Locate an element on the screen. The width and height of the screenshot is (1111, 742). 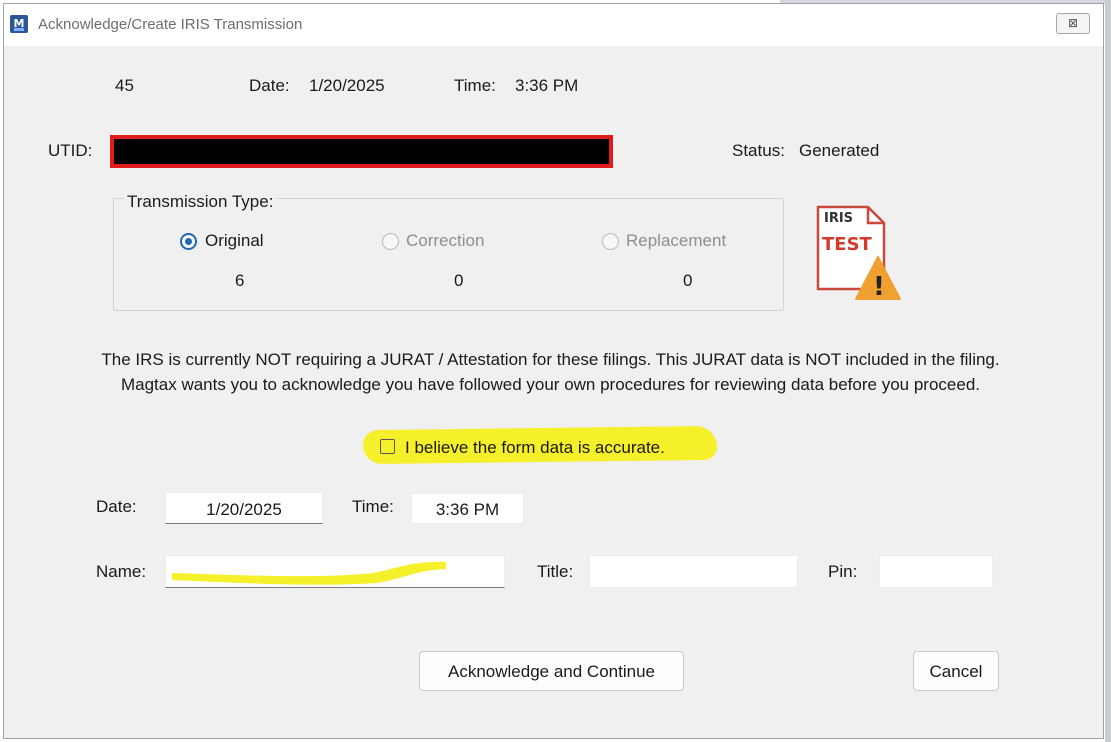
header-date-value: 1/20/2025 is located at coordinates (347, 85).